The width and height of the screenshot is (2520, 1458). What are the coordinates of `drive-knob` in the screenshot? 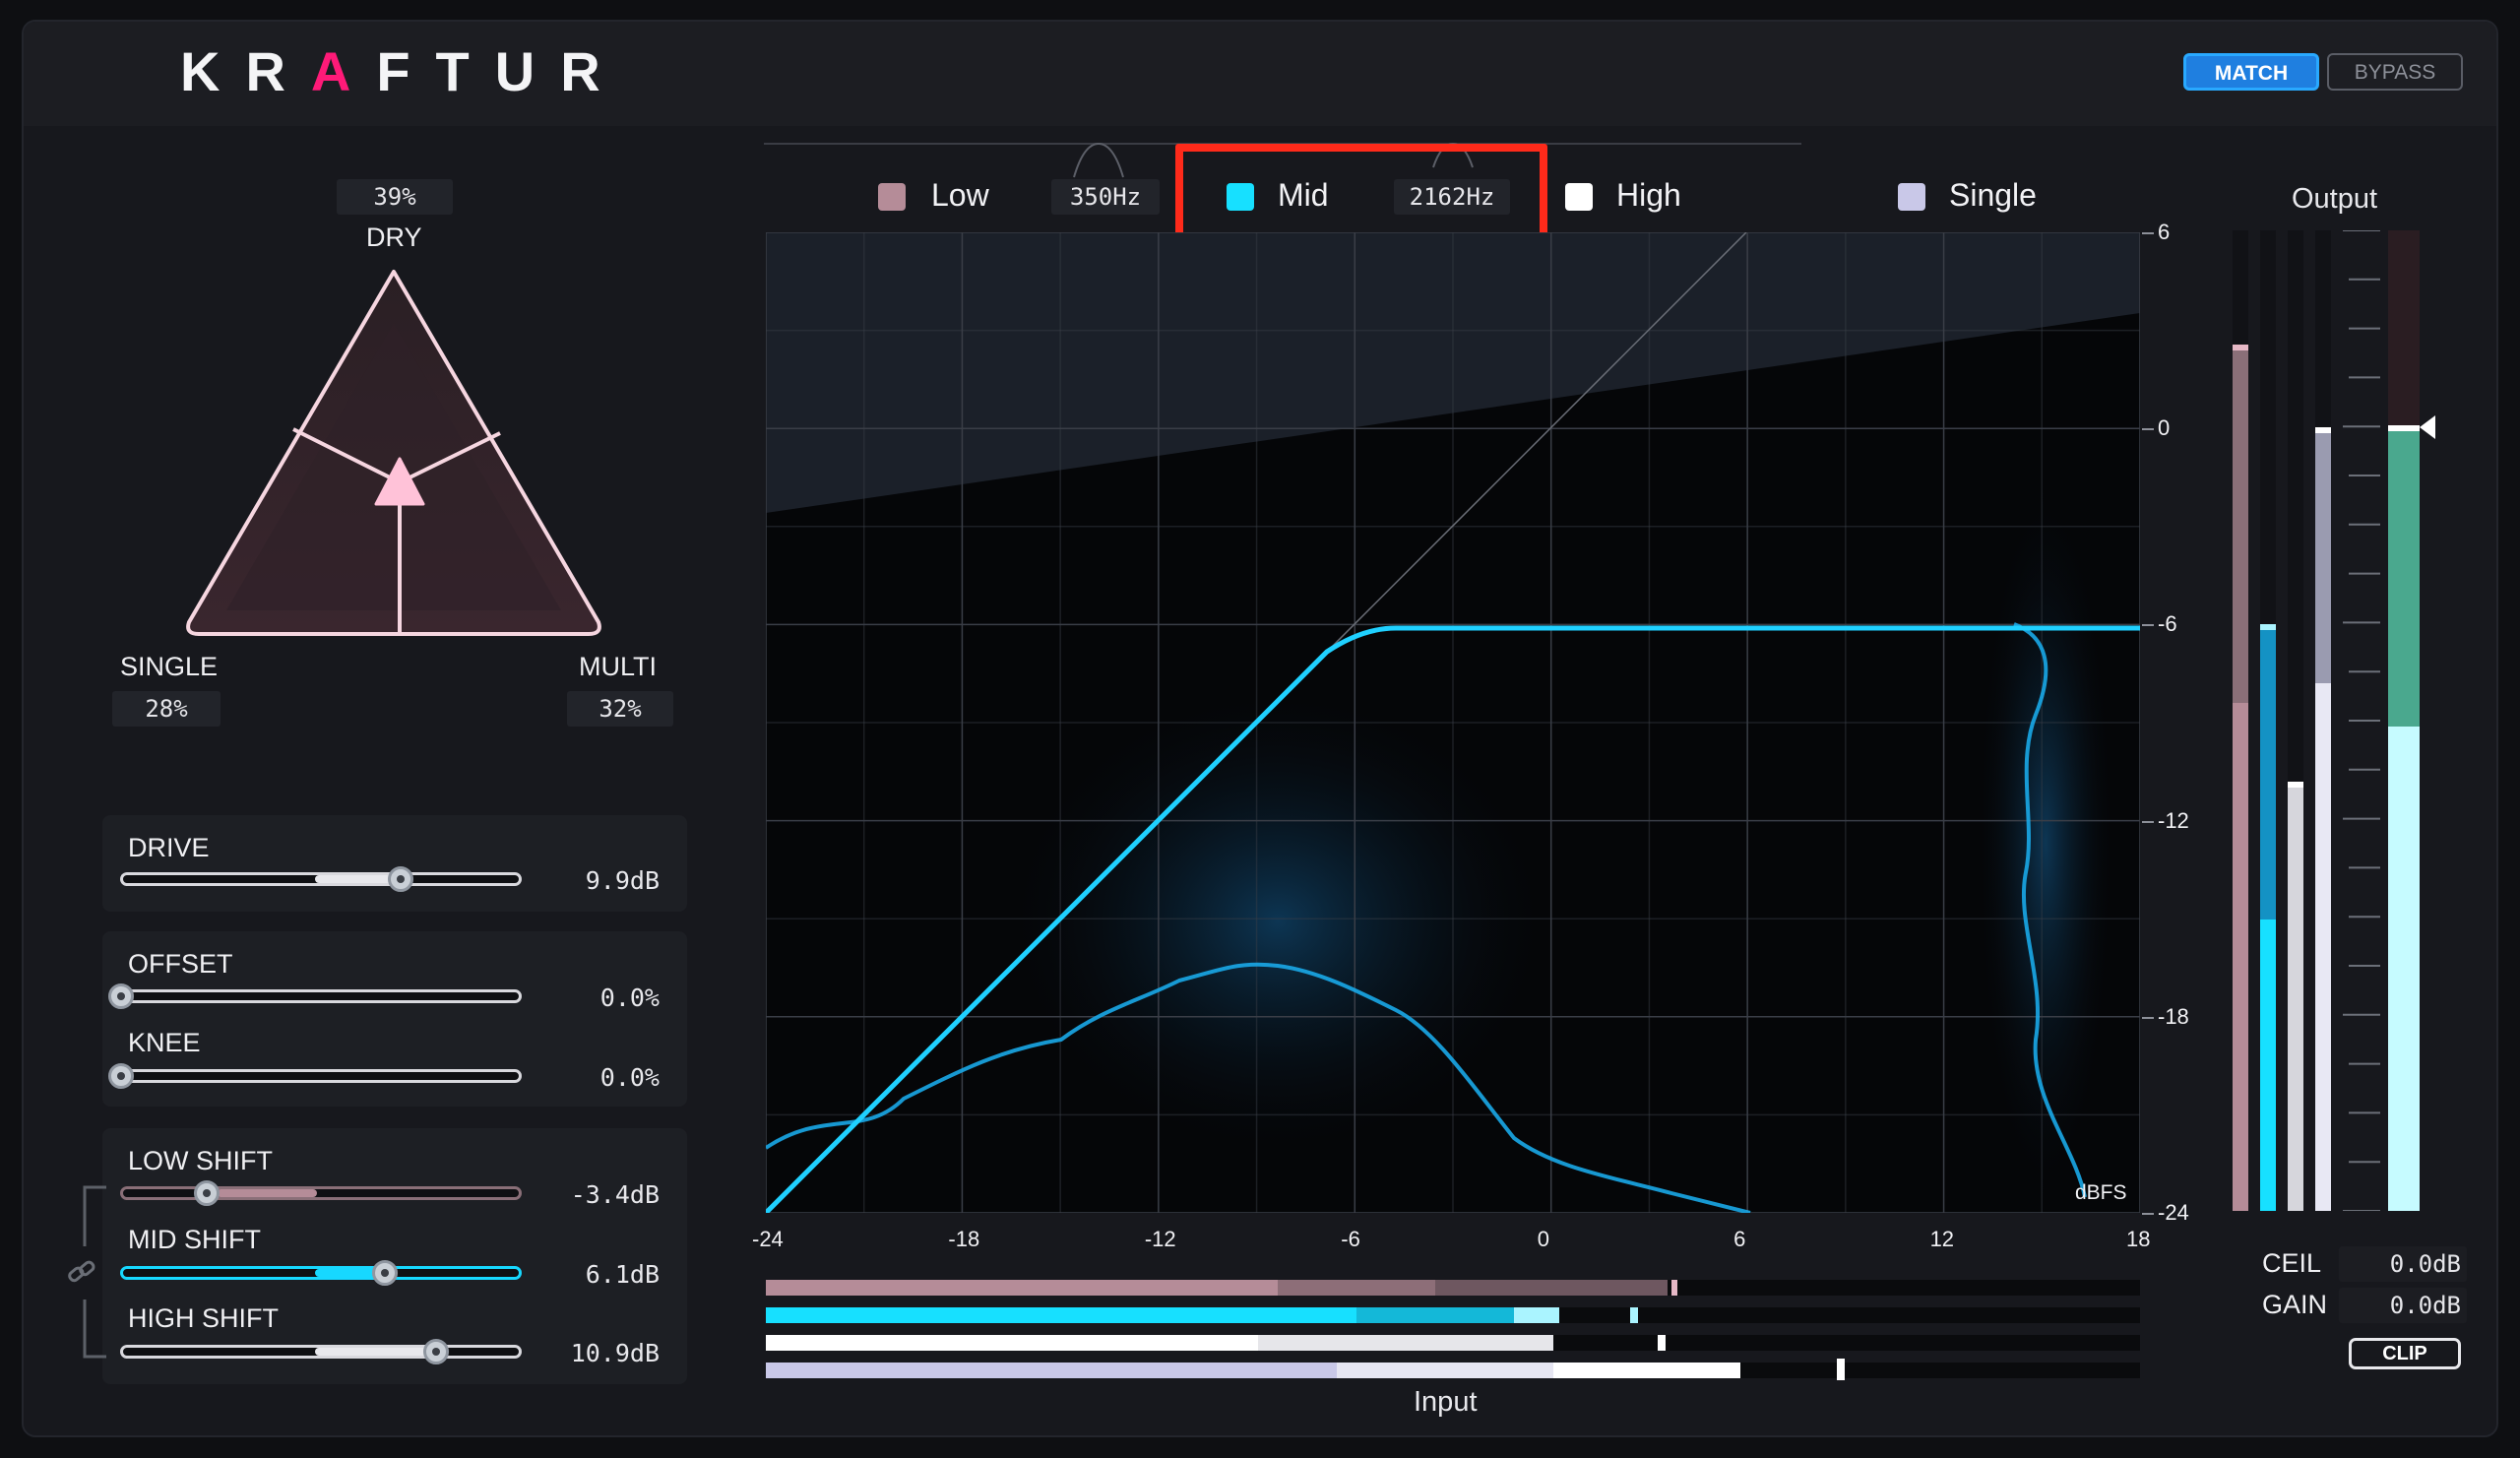 It's located at (400, 879).